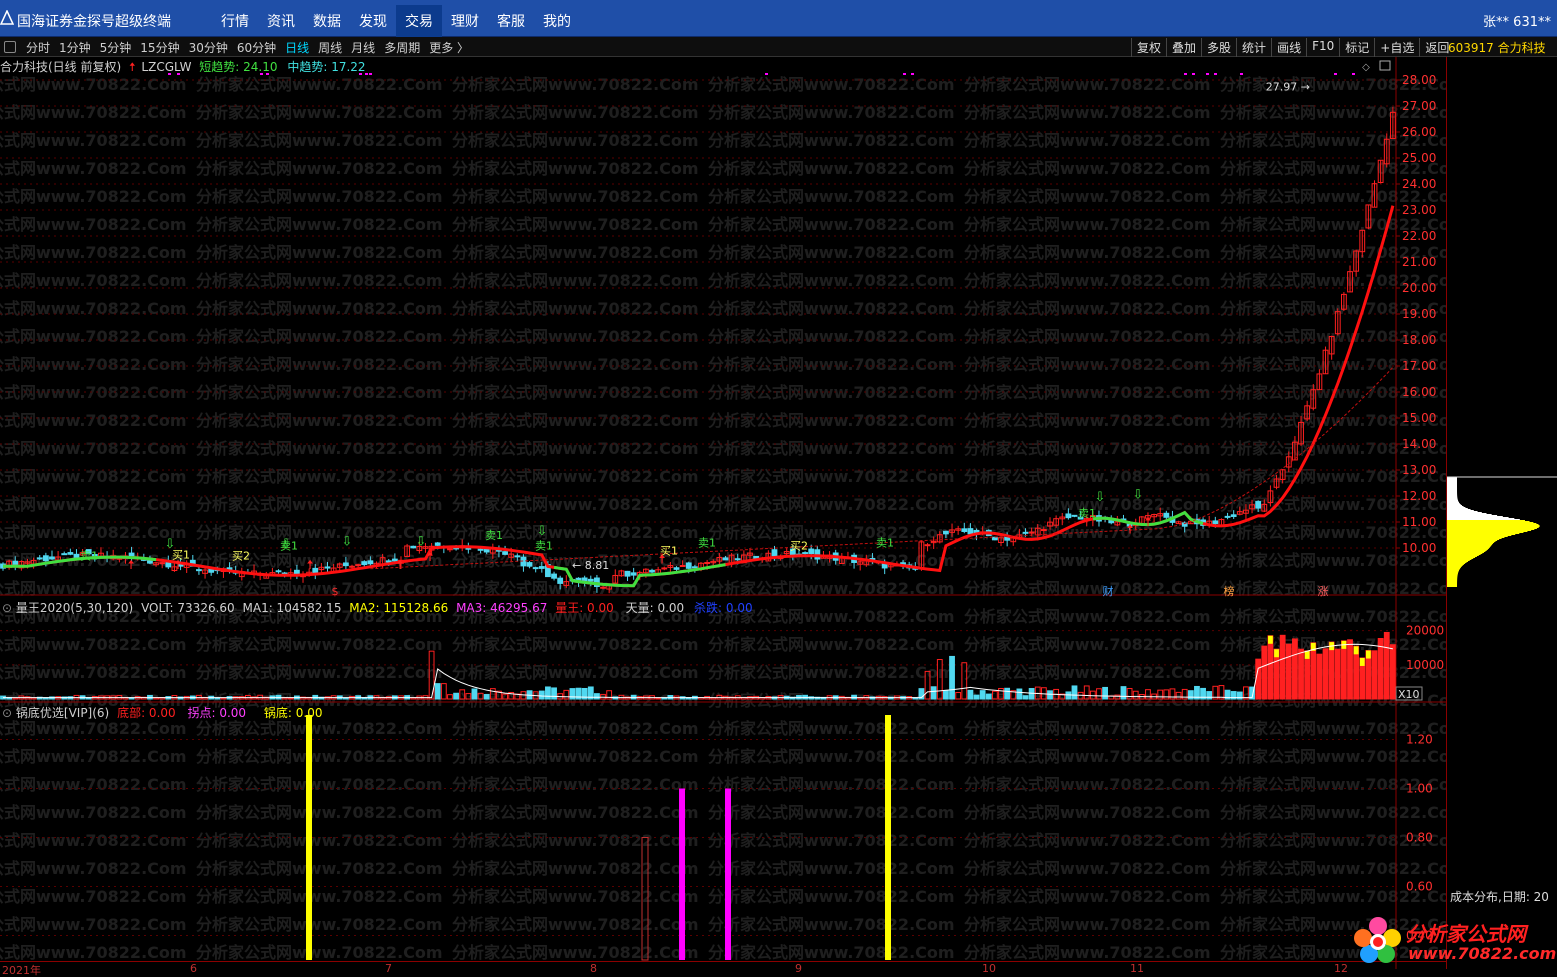 The width and height of the screenshot is (1557, 977). Describe the element at coordinates (1517, 20) in the screenshot. I see `user-account: 张** 631**` at that location.